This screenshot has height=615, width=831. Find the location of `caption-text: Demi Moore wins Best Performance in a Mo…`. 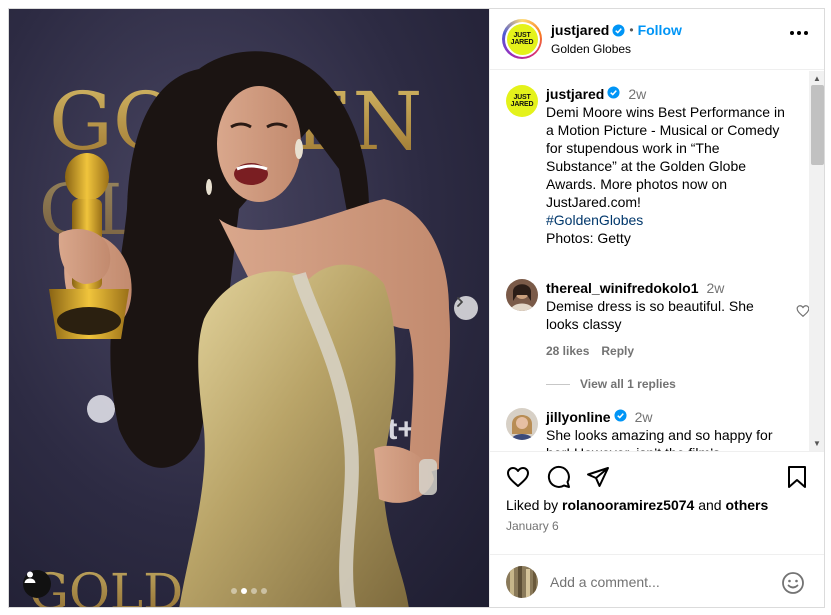

caption-text: Demi Moore wins Best Performance in a Mo… is located at coordinates (665, 157).